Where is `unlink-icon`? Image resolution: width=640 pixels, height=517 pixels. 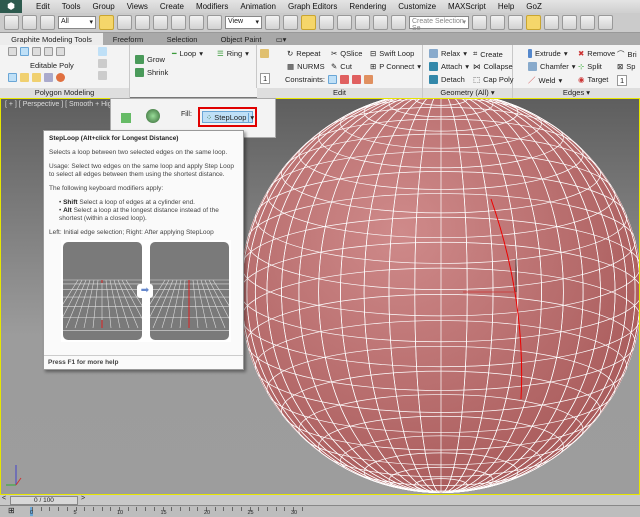
unlink-icon is located at coordinates (29, 22).